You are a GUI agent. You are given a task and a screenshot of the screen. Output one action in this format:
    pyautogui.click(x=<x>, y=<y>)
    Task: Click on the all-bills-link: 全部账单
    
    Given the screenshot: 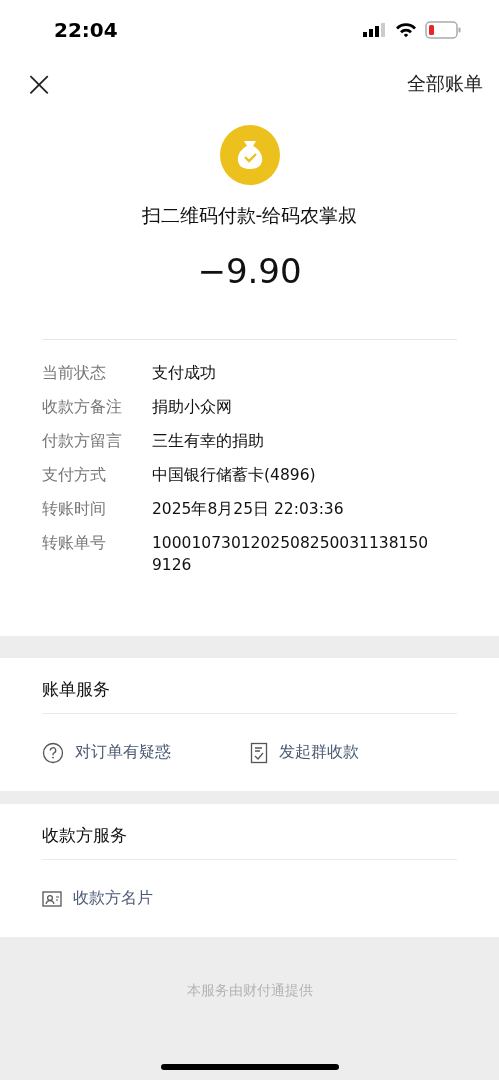 What is the action you would take?
    pyautogui.click(x=445, y=84)
    